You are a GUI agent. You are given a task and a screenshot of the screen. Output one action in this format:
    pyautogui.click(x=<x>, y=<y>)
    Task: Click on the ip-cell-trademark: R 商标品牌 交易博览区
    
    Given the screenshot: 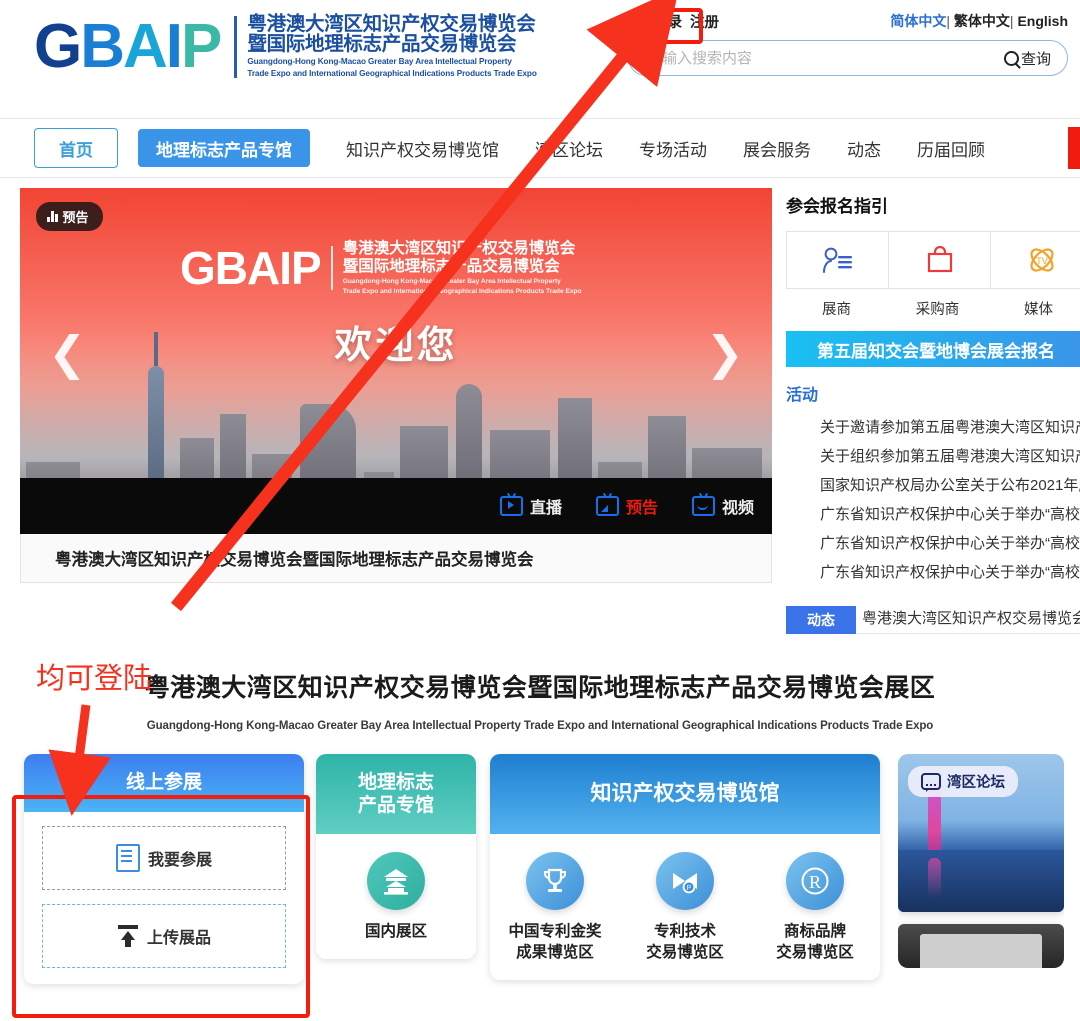 What is the action you would take?
    pyautogui.click(x=815, y=908)
    